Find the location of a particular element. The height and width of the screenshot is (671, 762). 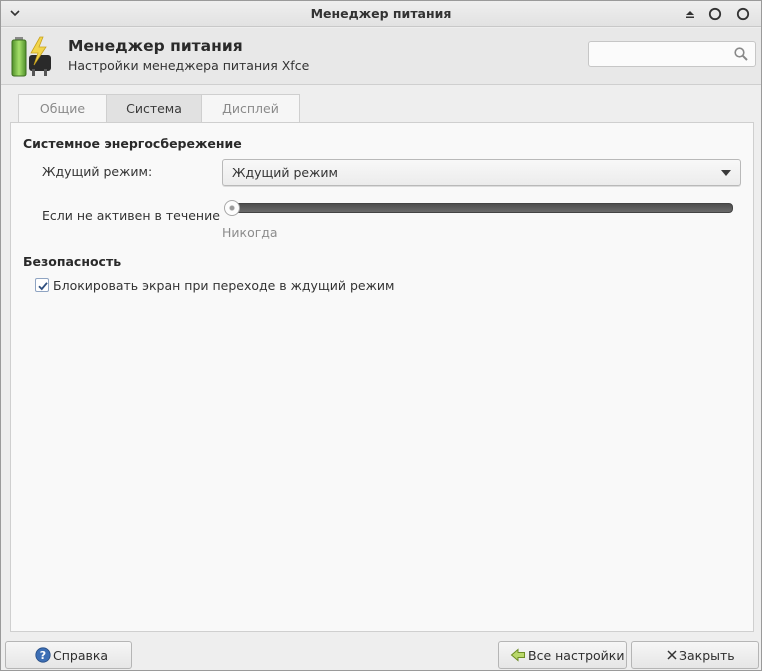

inactive-label: Если не активен в течение is located at coordinates (131, 215).